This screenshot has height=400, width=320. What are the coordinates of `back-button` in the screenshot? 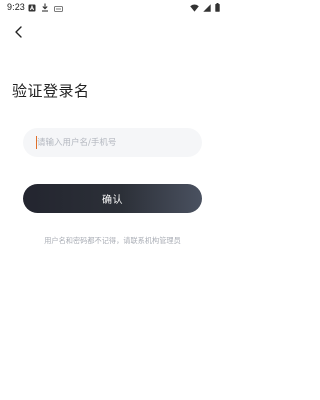 It's located at (18, 32).